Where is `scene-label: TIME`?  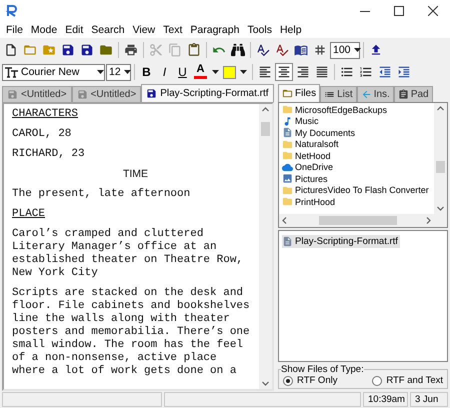 scene-label: TIME is located at coordinates (135, 174).